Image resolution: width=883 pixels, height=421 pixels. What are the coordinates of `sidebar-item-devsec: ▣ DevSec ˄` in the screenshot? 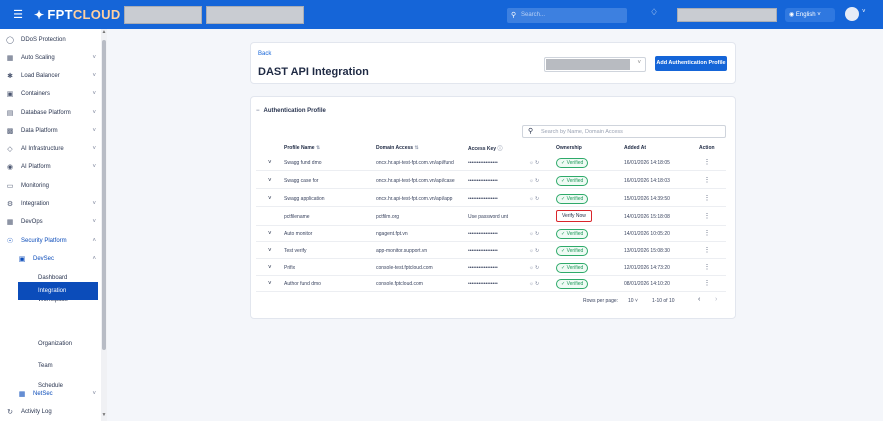 It's located at (50, 259).